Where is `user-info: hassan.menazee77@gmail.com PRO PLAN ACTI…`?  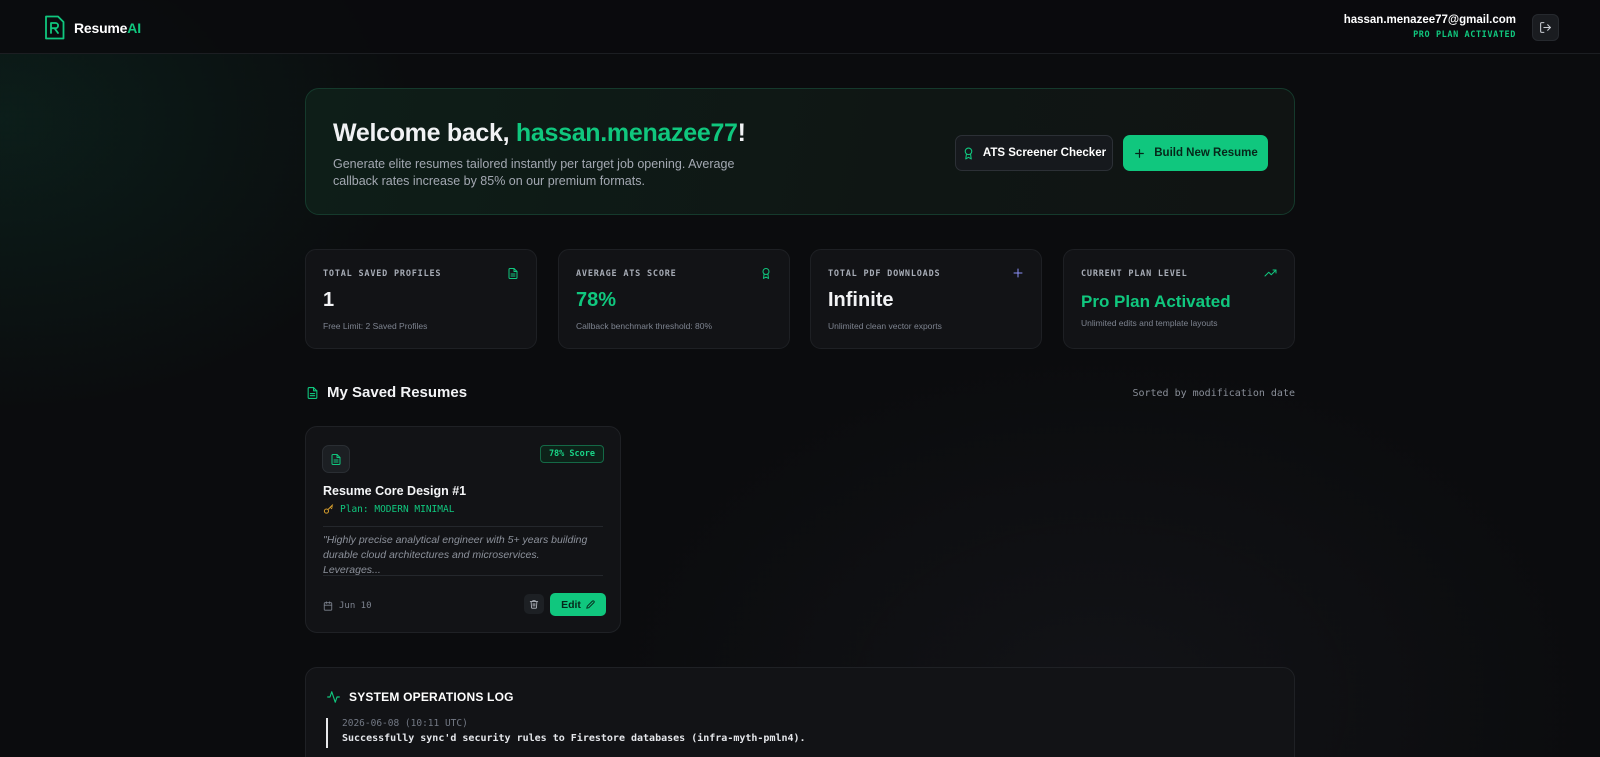
user-info: hassan.menazee77@gmail.com PRO PLAN ACTI… is located at coordinates (1430, 27).